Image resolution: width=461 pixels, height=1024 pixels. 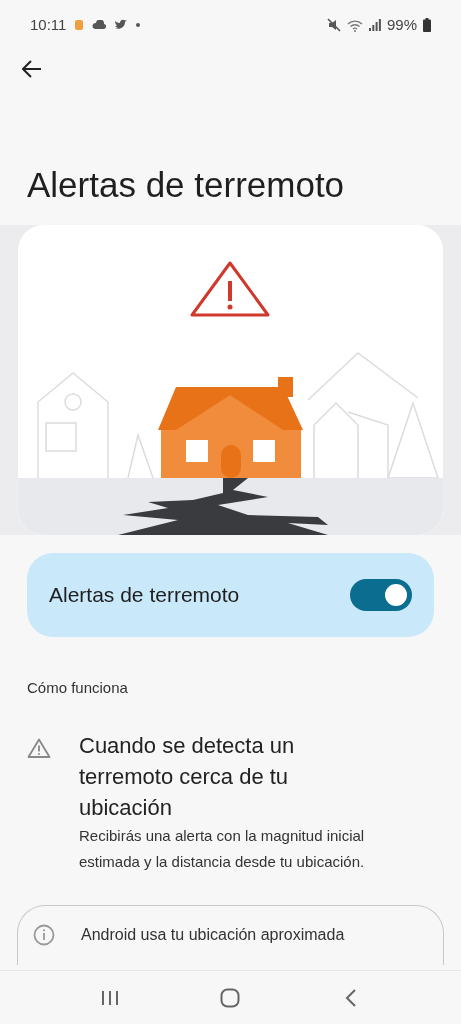 What do you see at coordinates (230, 595) in the screenshot?
I see `alerts-toggle-card: Alertas de terremoto` at bounding box center [230, 595].